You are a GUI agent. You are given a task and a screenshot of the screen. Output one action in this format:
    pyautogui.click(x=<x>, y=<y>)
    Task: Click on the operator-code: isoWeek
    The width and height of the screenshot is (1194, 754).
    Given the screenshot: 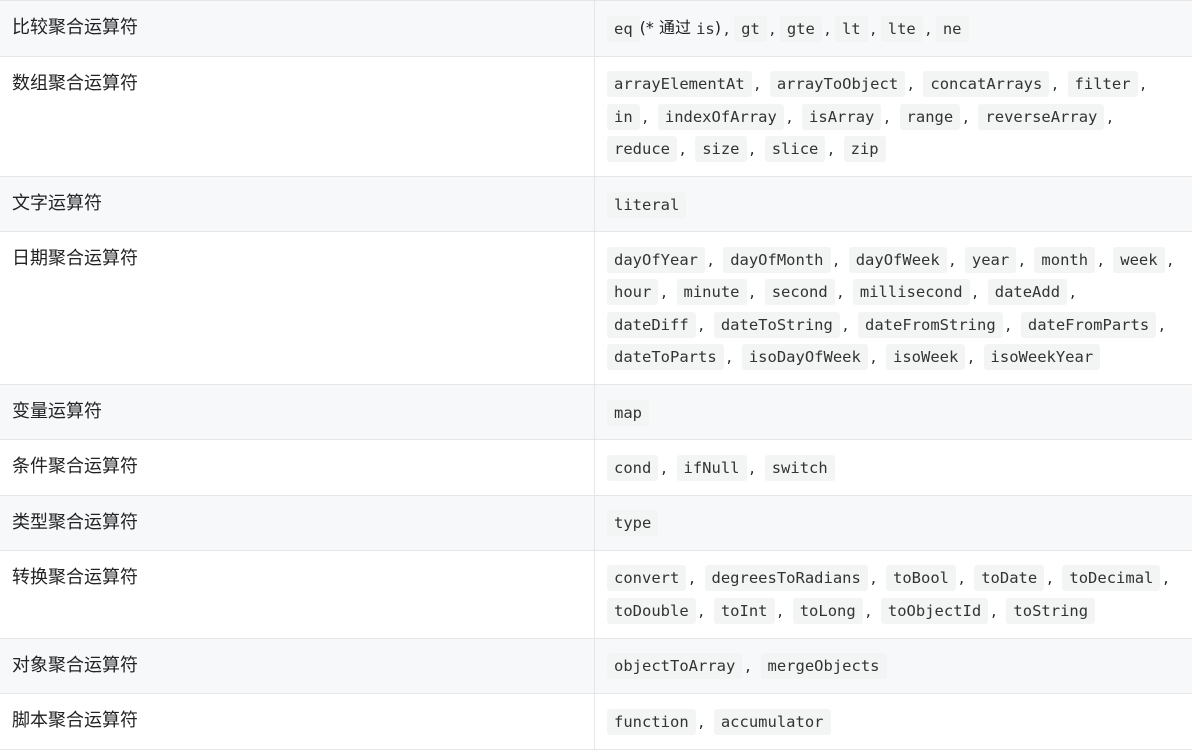 What is the action you would take?
    pyautogui.click(x=926, y=357)
    